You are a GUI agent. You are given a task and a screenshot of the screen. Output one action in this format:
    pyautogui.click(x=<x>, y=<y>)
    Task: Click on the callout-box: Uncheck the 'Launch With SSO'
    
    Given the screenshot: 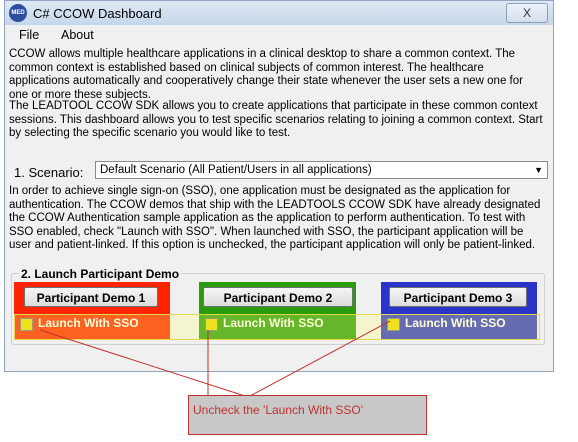 What is the action you would take?
    pyautogui.click(x=307, y=415)
    